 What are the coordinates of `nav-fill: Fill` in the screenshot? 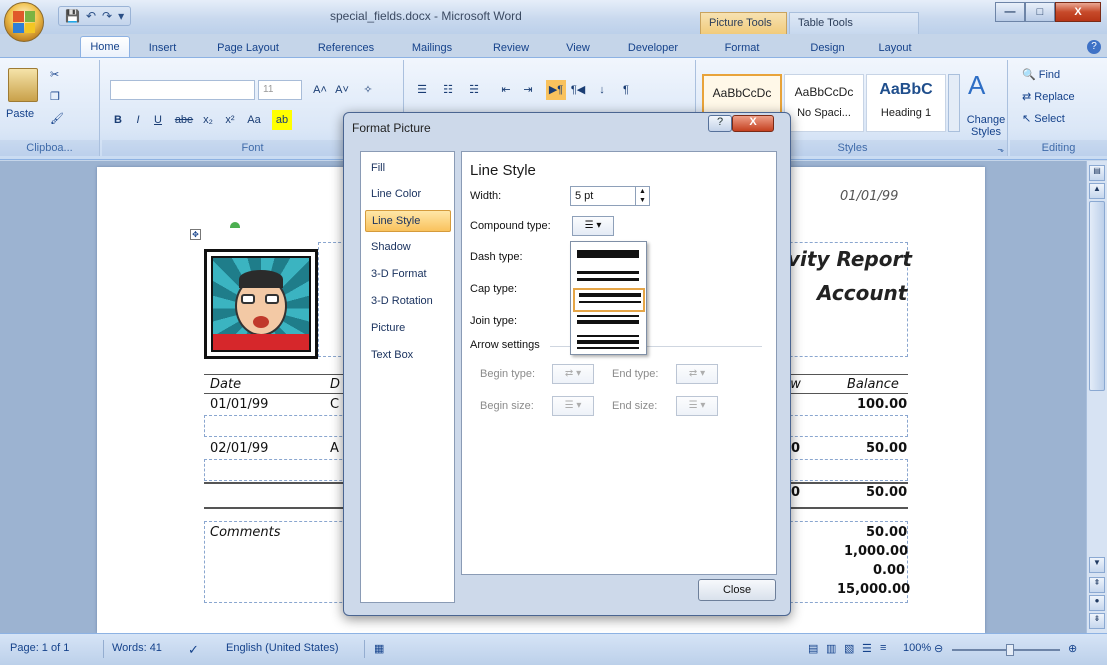 It's located at (408, 169).